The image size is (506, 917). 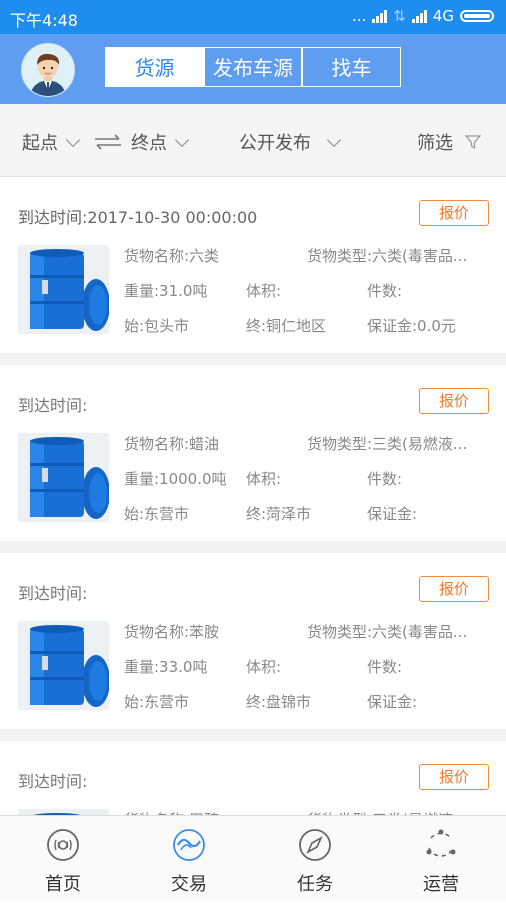 I want to click on route-to: 终:盘锦市, so click(x=279, y=702).